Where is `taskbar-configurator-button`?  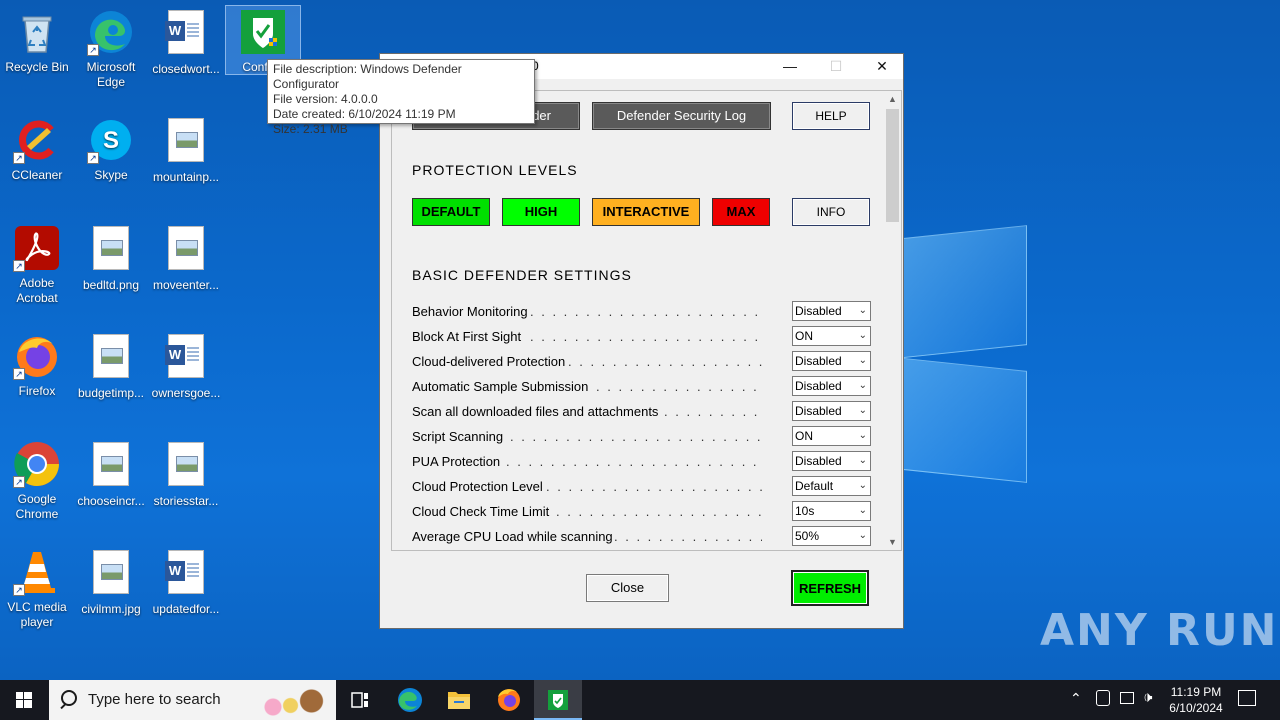
taskbar-configurator-button is located at coordinates (558, 700).